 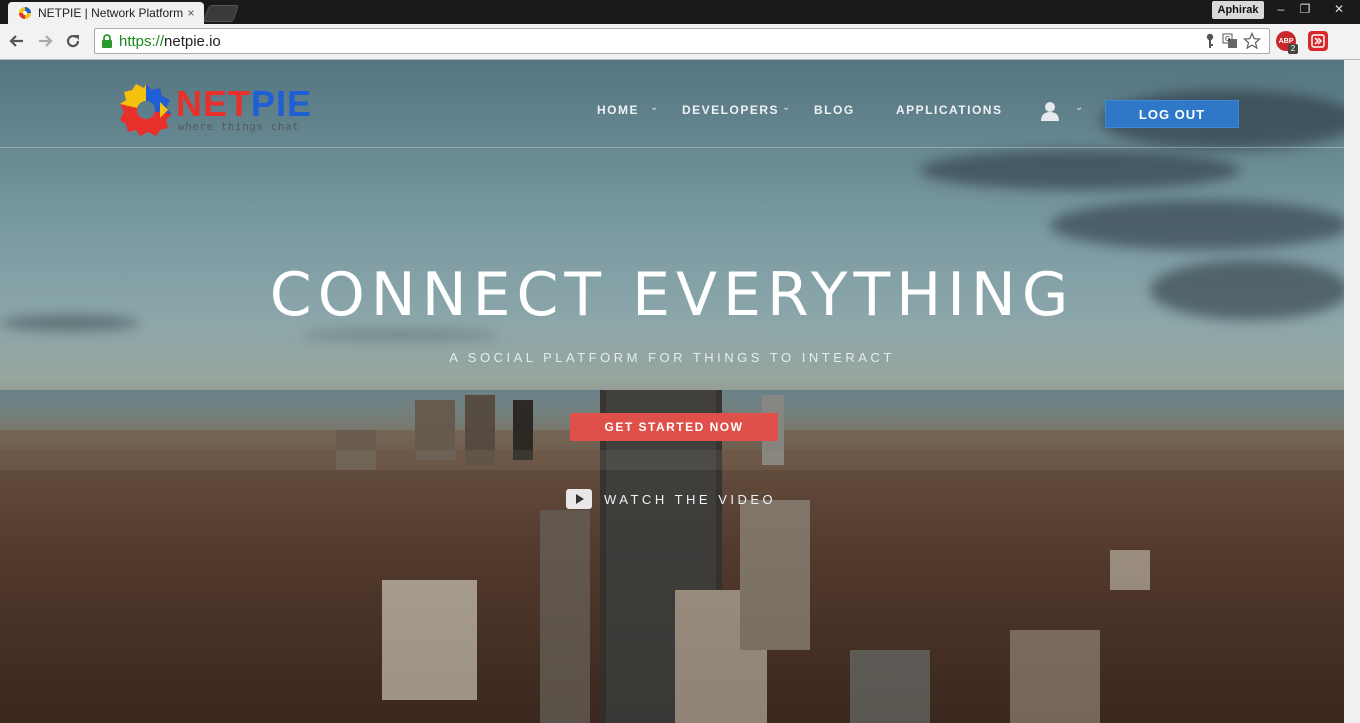 What do you see at coordinates (142, 41) in the screenshot?
I see `url-scheme: https://` at bounding box center [142, 41].